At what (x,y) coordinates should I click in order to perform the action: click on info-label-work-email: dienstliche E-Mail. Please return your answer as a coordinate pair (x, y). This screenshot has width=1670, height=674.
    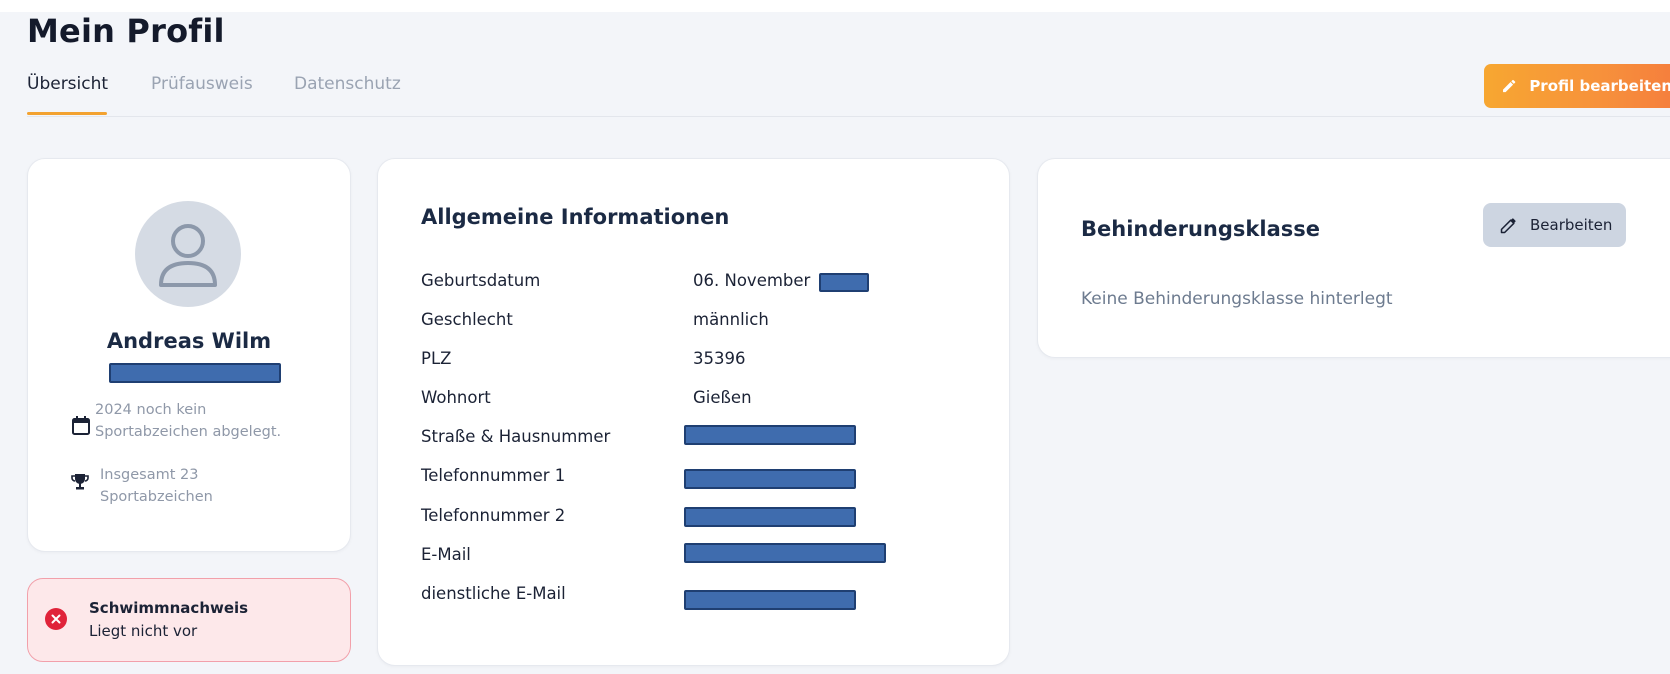
    Looking at the image, I should click on (493, 593).